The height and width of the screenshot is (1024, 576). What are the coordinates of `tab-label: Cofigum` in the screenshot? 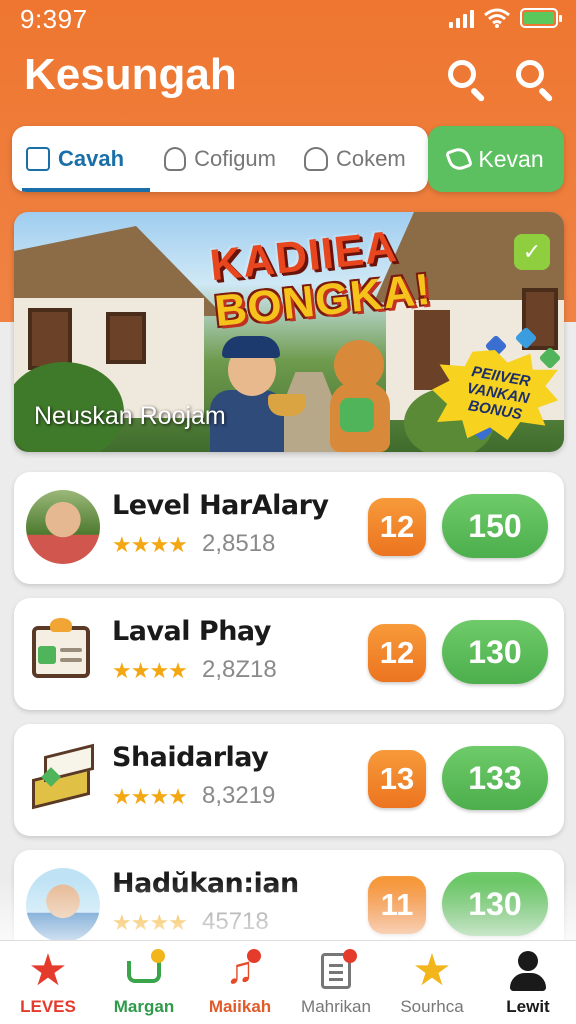 It's located at (235, 158).